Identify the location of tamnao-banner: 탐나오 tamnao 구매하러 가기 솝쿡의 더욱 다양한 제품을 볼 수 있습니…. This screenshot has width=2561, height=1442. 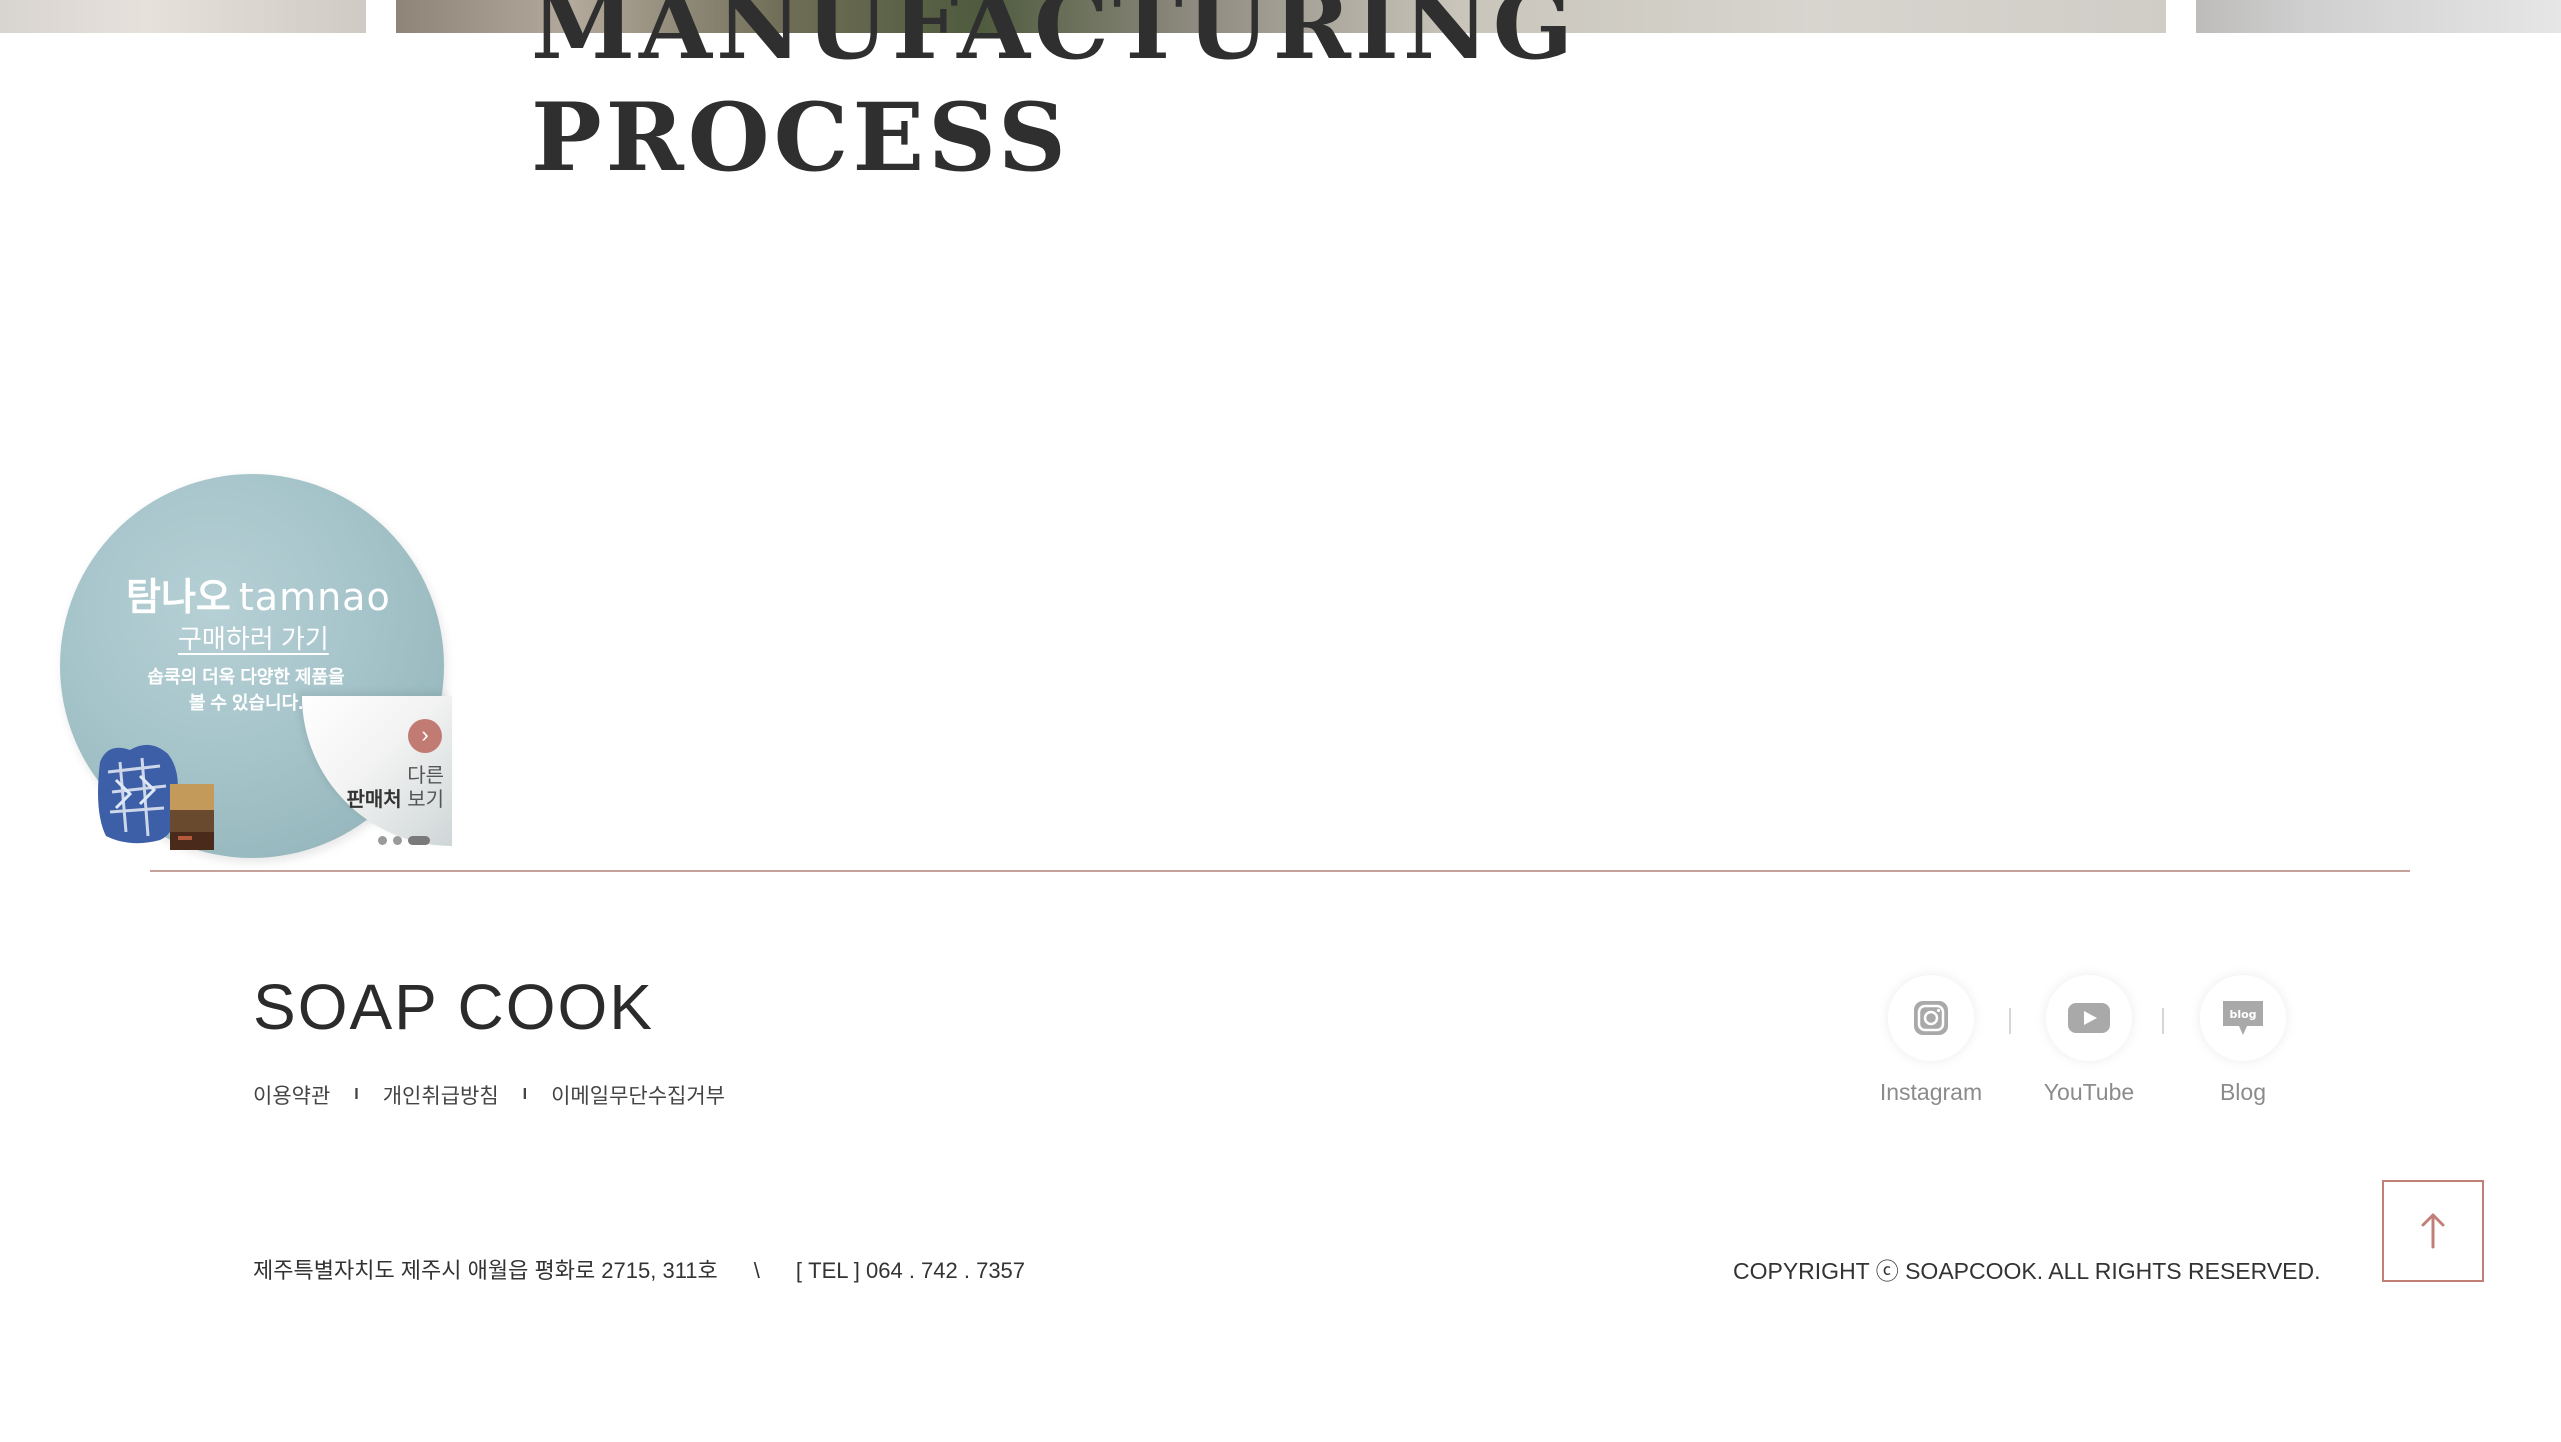
(256, 670).